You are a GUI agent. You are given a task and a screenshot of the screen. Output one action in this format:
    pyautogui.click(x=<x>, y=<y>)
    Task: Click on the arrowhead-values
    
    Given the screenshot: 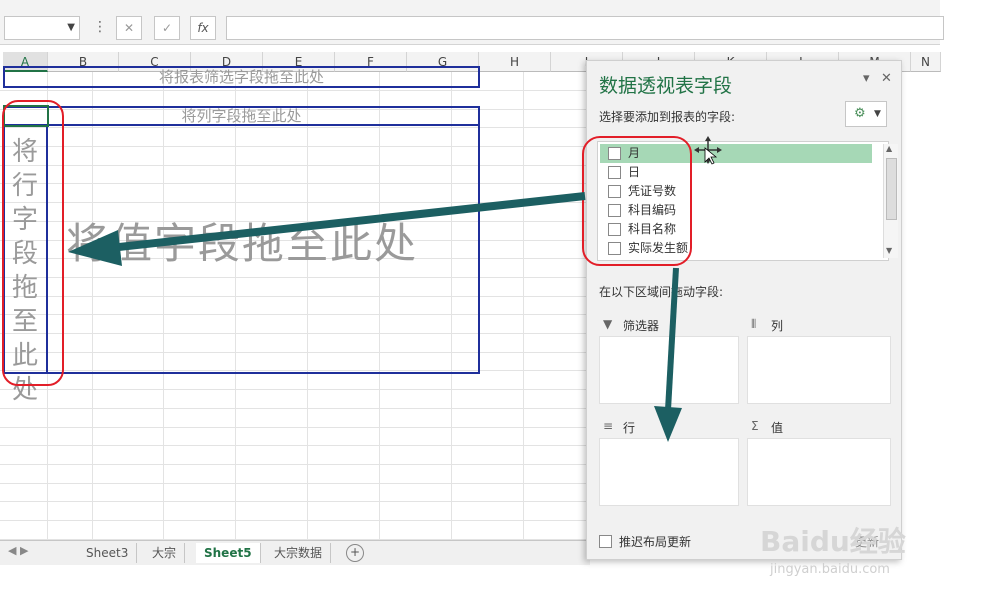 What is the action you would take?
    pyautogui.click(x=95, y=248)
    